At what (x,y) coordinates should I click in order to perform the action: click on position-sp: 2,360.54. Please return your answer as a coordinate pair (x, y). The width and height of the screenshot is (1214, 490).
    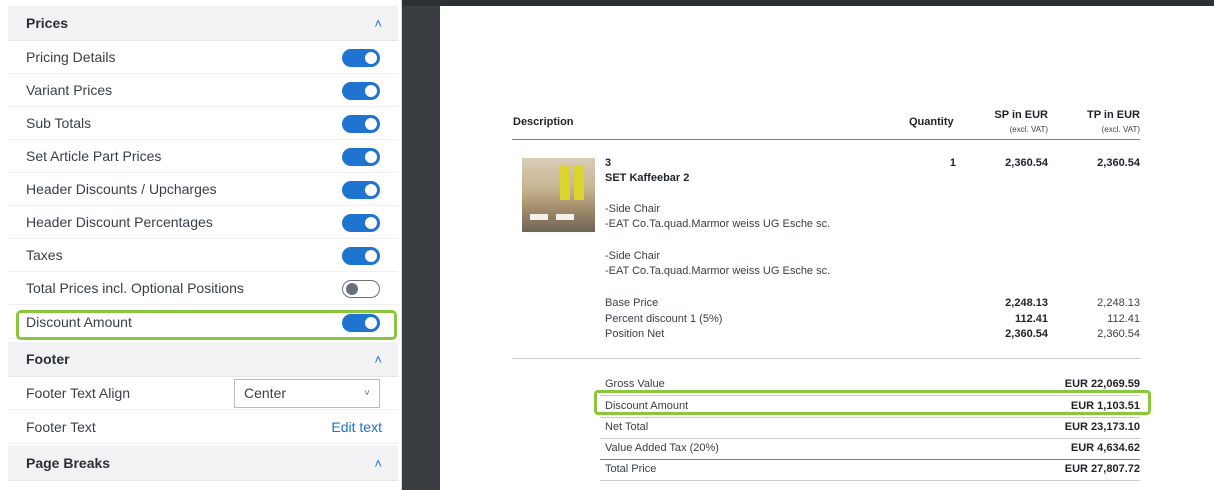
    Looking at the image, I should click on (1026, 163).